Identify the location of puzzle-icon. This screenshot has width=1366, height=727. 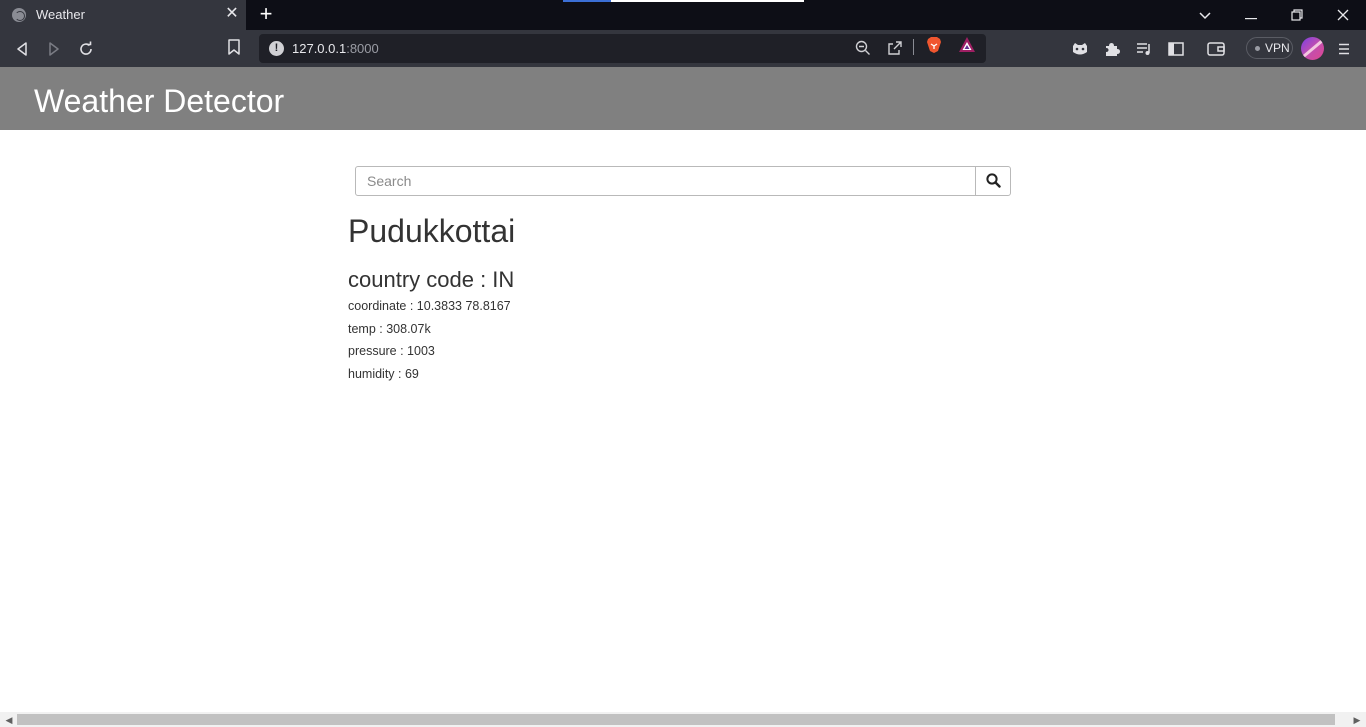
(1113, 49).